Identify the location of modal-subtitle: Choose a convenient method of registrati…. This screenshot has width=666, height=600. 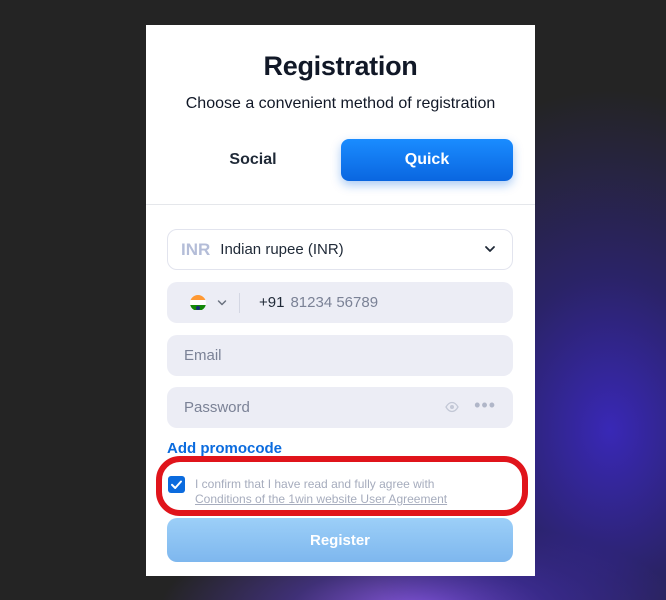
(340, 103).